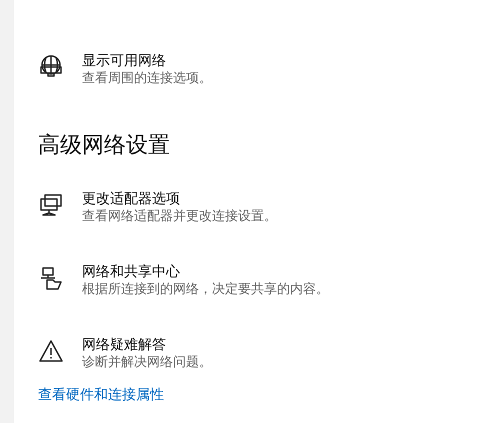  Describe the element at coordinates (147, 79) in the screenshot. I see `option-description: 查看周围的连接选项。` at that location.